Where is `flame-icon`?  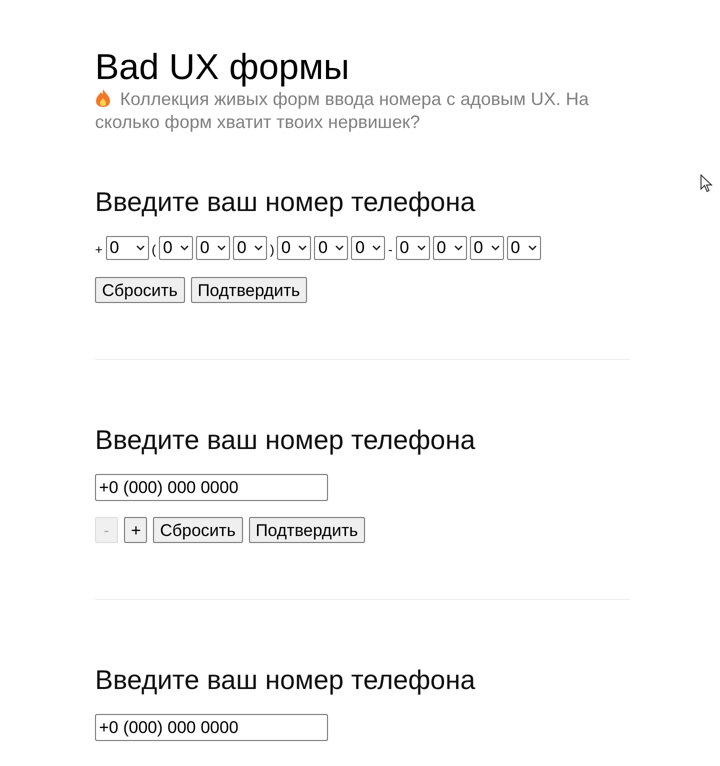
flame-icon is located at coordinates (103, 98).